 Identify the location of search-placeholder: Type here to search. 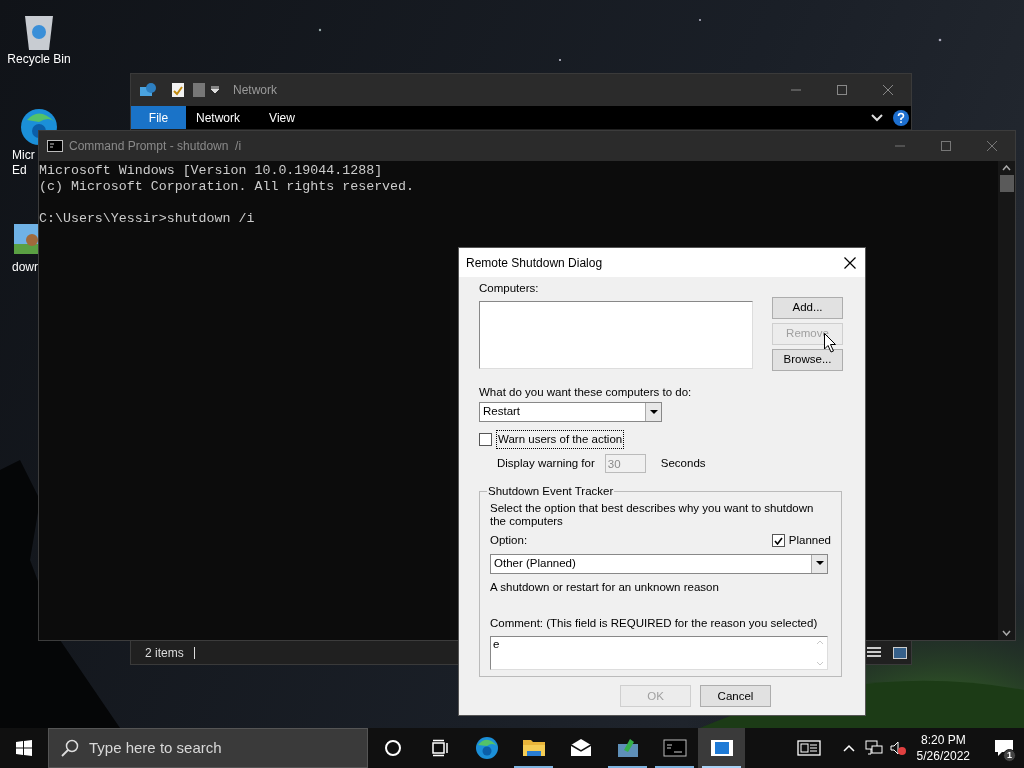
(155, 747).